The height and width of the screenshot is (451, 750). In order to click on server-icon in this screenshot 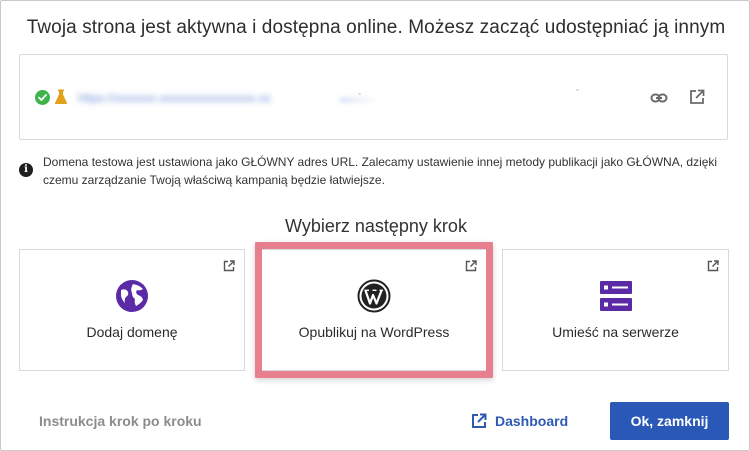, I will do `click(616, 296)`.